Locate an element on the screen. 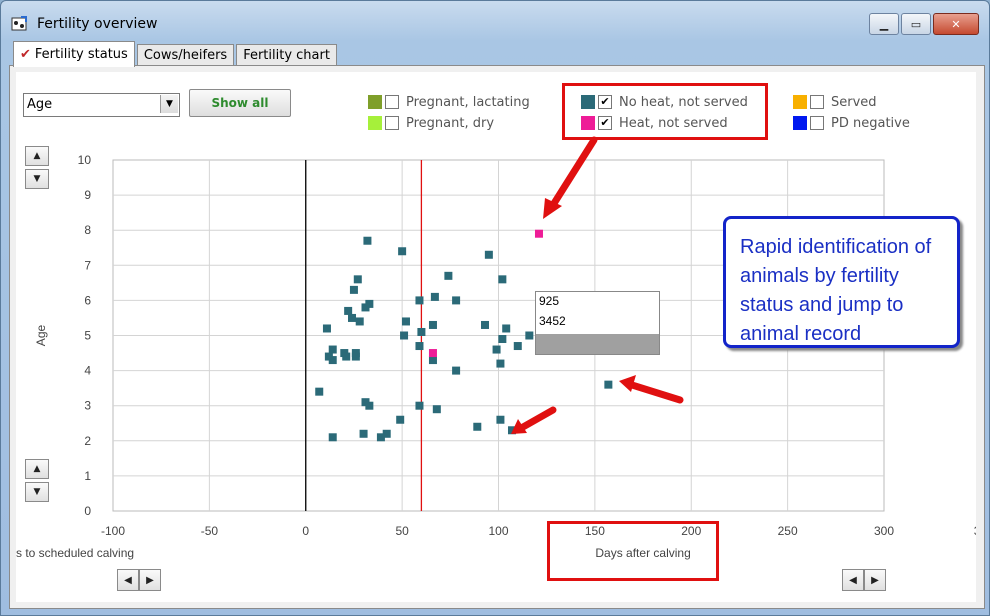 The image size is (990, 616). minimize-icon: ▁ is located at coordinates (884, 24).